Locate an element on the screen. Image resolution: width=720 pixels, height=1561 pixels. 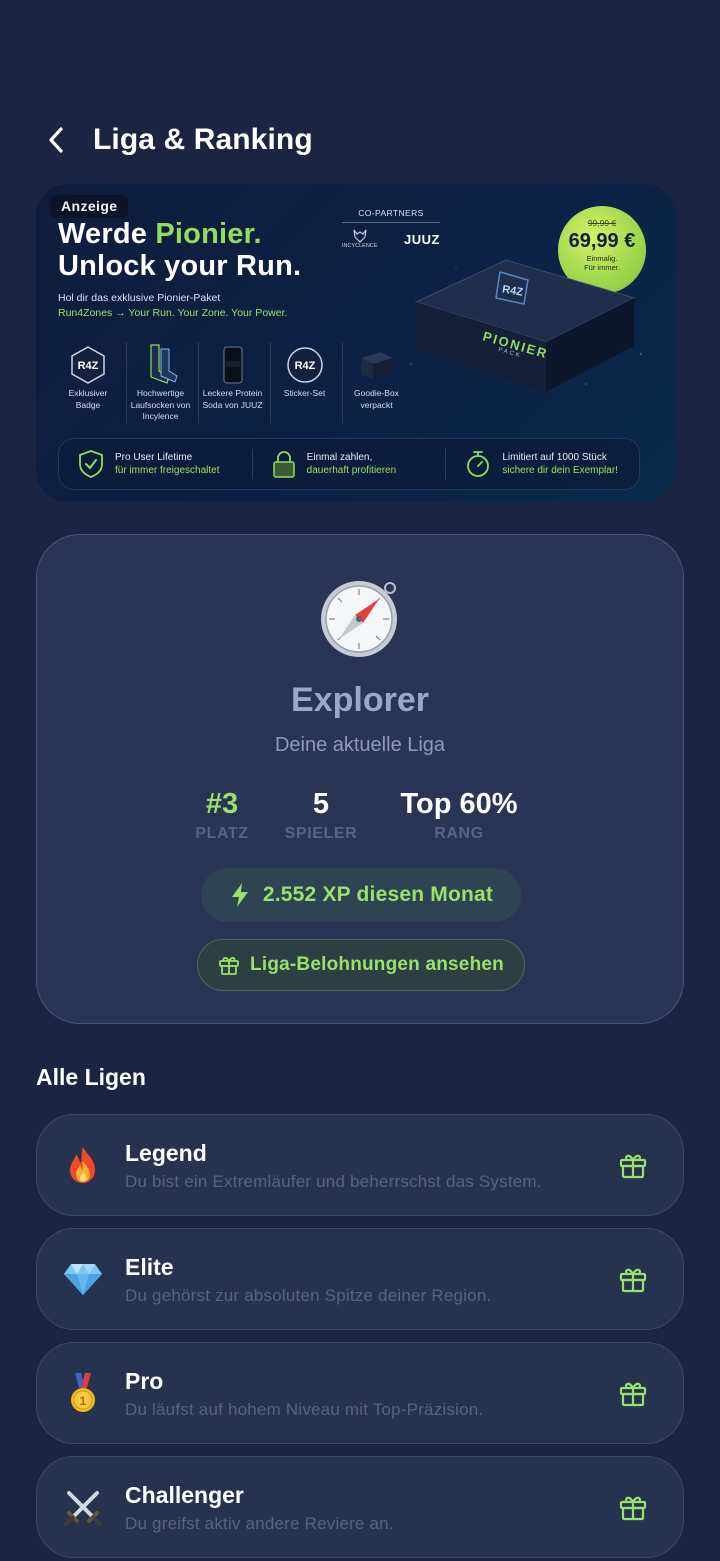
rewards-button-label: Liga-Belohnungen ansehen is located at coordinates (377, 964).